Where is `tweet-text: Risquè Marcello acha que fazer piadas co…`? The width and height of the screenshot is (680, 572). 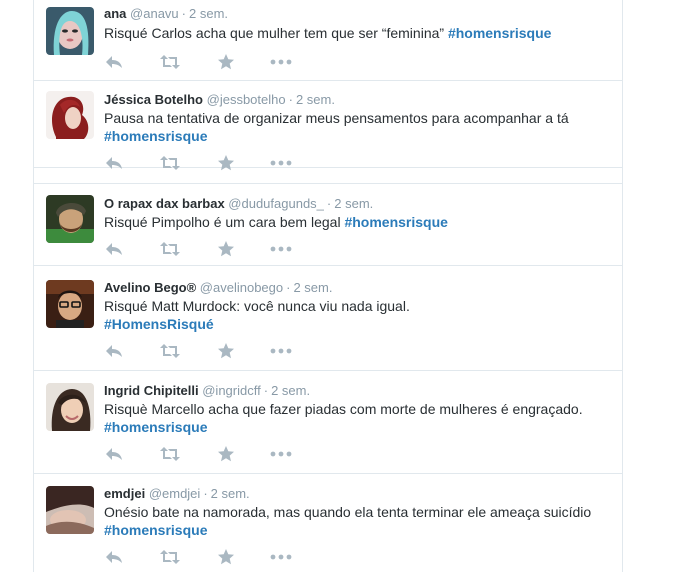
tweet-text: Risquè Marcello acha que fazer piadas co… is located at coordinates (356, 418).